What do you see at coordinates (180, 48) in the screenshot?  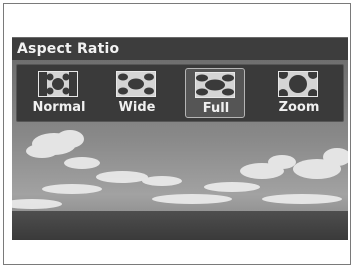 I see `title-bar: Aspect Ratio` at bounding box center [180, 48].